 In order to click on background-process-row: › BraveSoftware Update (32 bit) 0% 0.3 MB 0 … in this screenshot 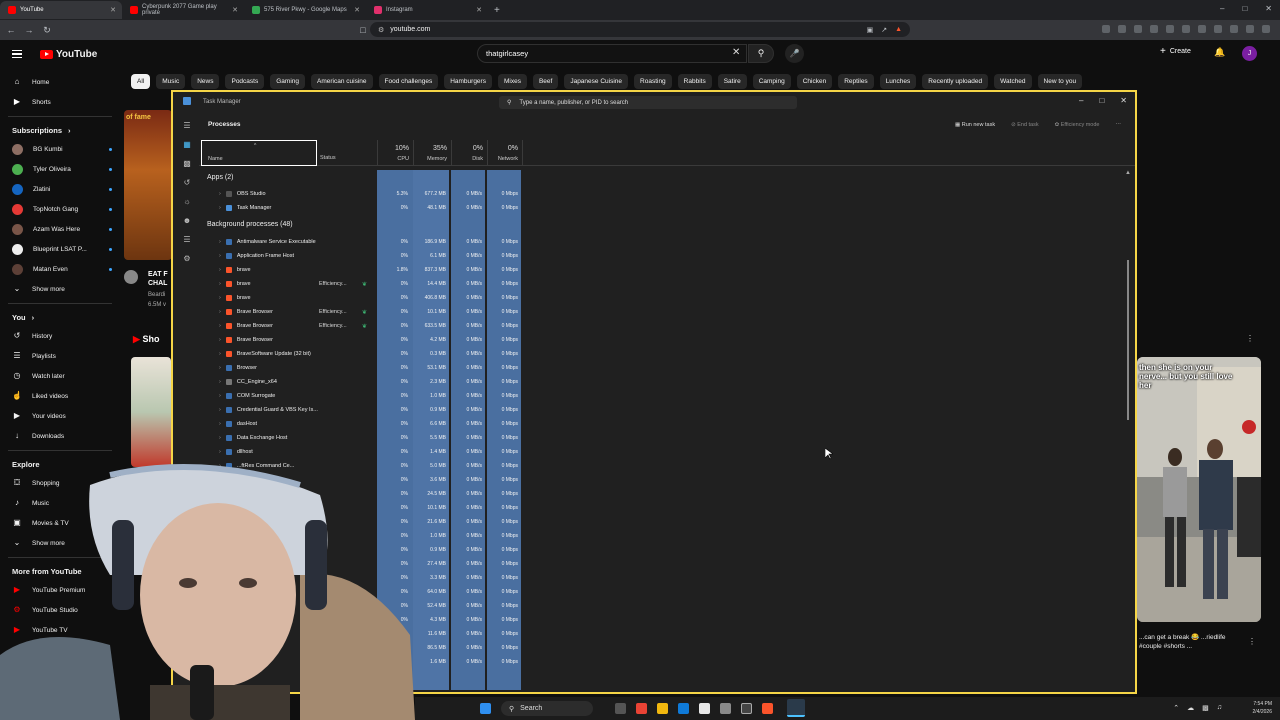, I will do `click(364, 355)`.